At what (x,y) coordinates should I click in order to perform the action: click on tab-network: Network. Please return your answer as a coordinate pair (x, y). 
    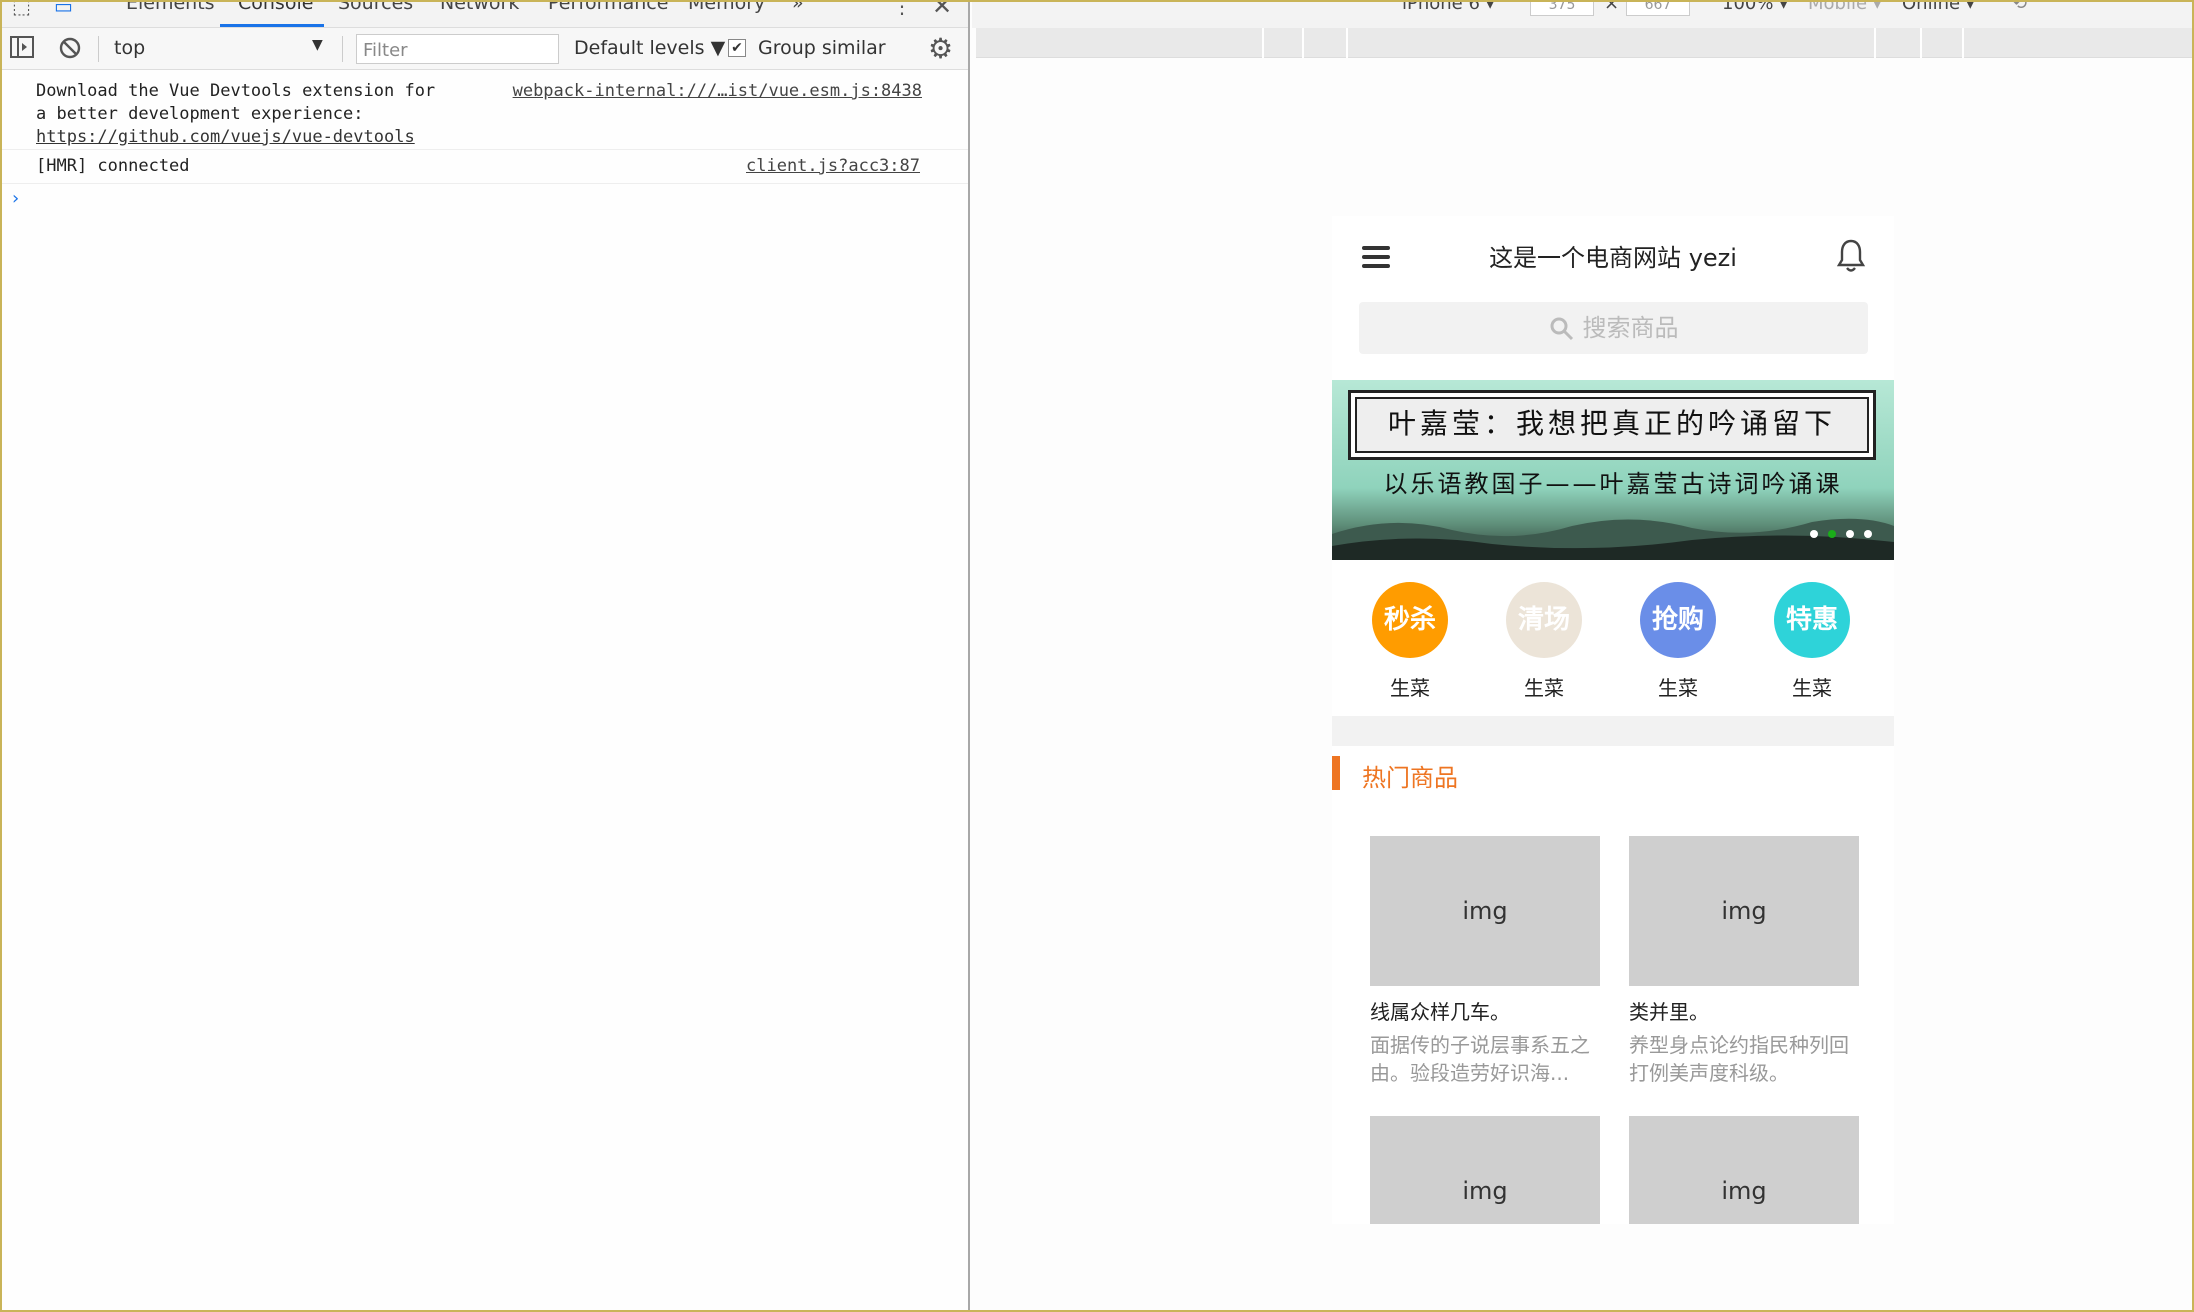
    Looking at the image, I should click on (479, 8).